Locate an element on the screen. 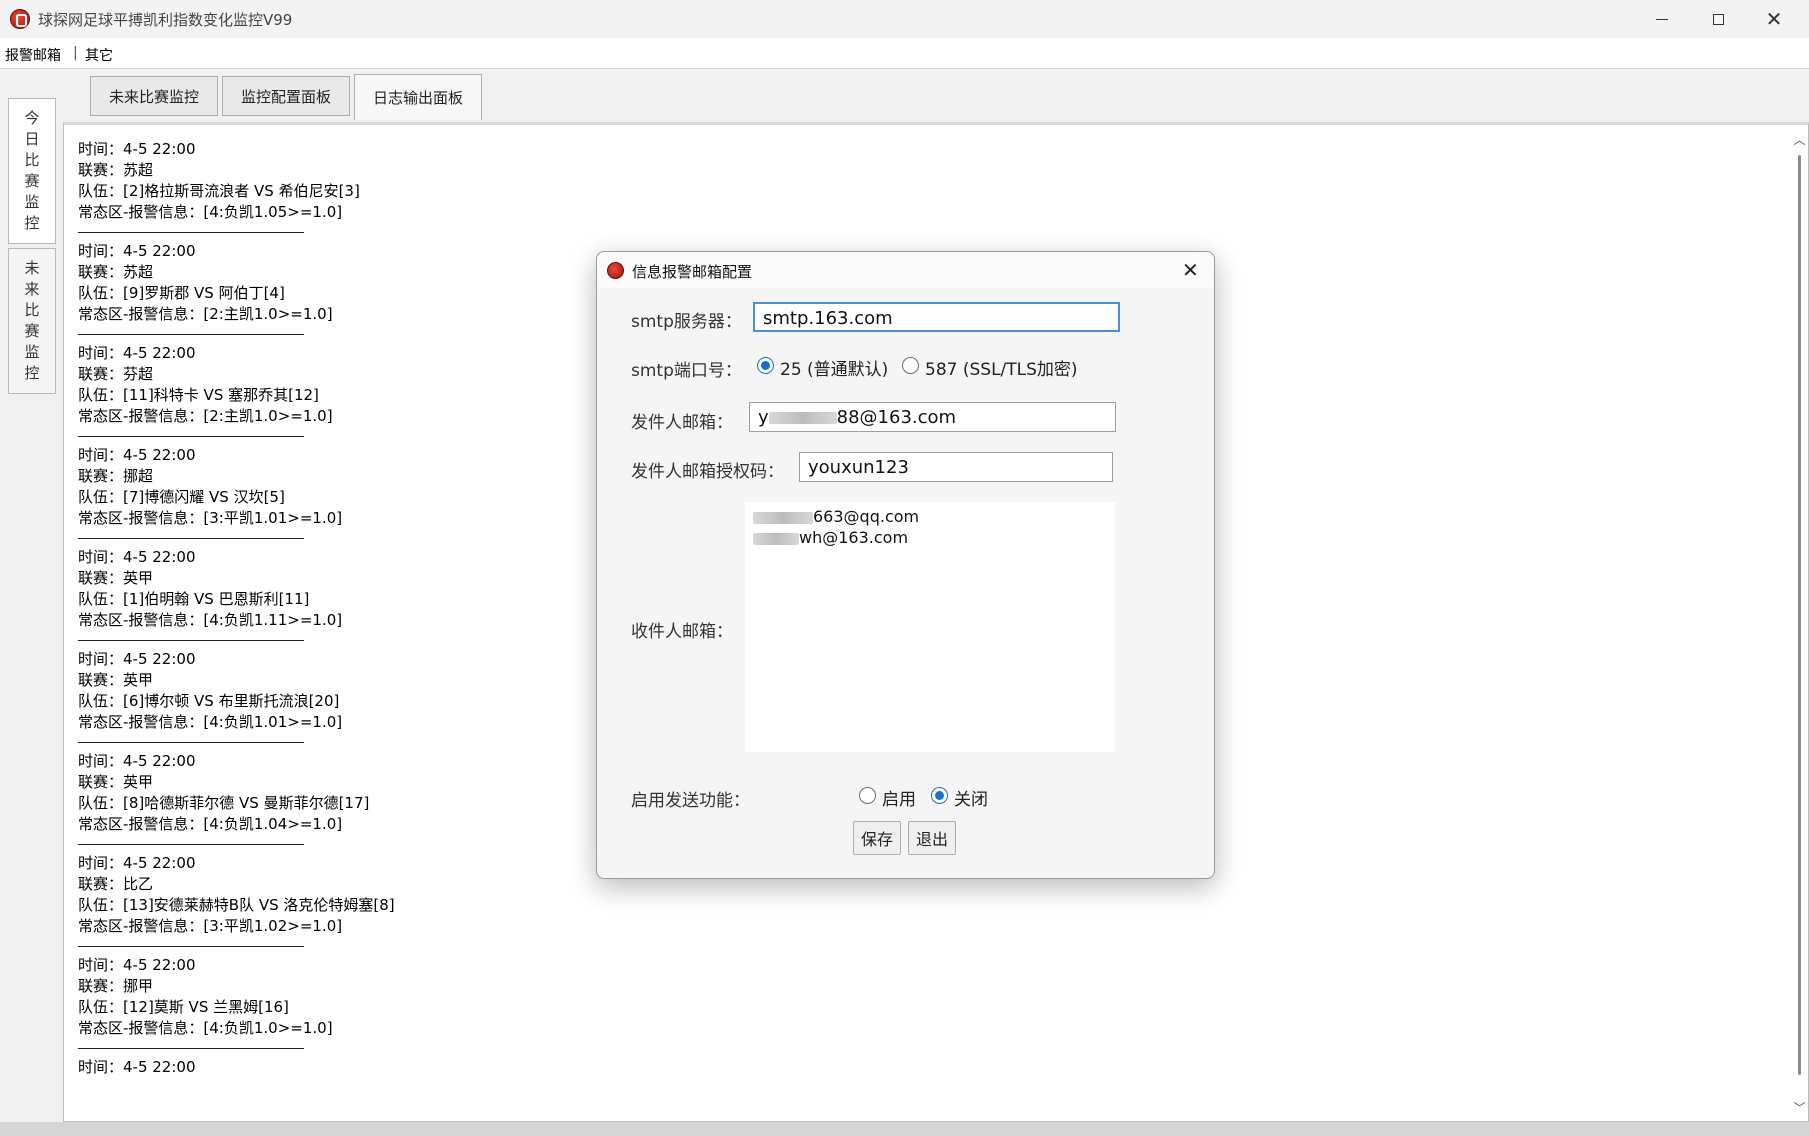  log-teams: 队伍：[13]安德莱赫特B队 VS 洛克伦特姆塞[8] is located at coordinates (236, 905).